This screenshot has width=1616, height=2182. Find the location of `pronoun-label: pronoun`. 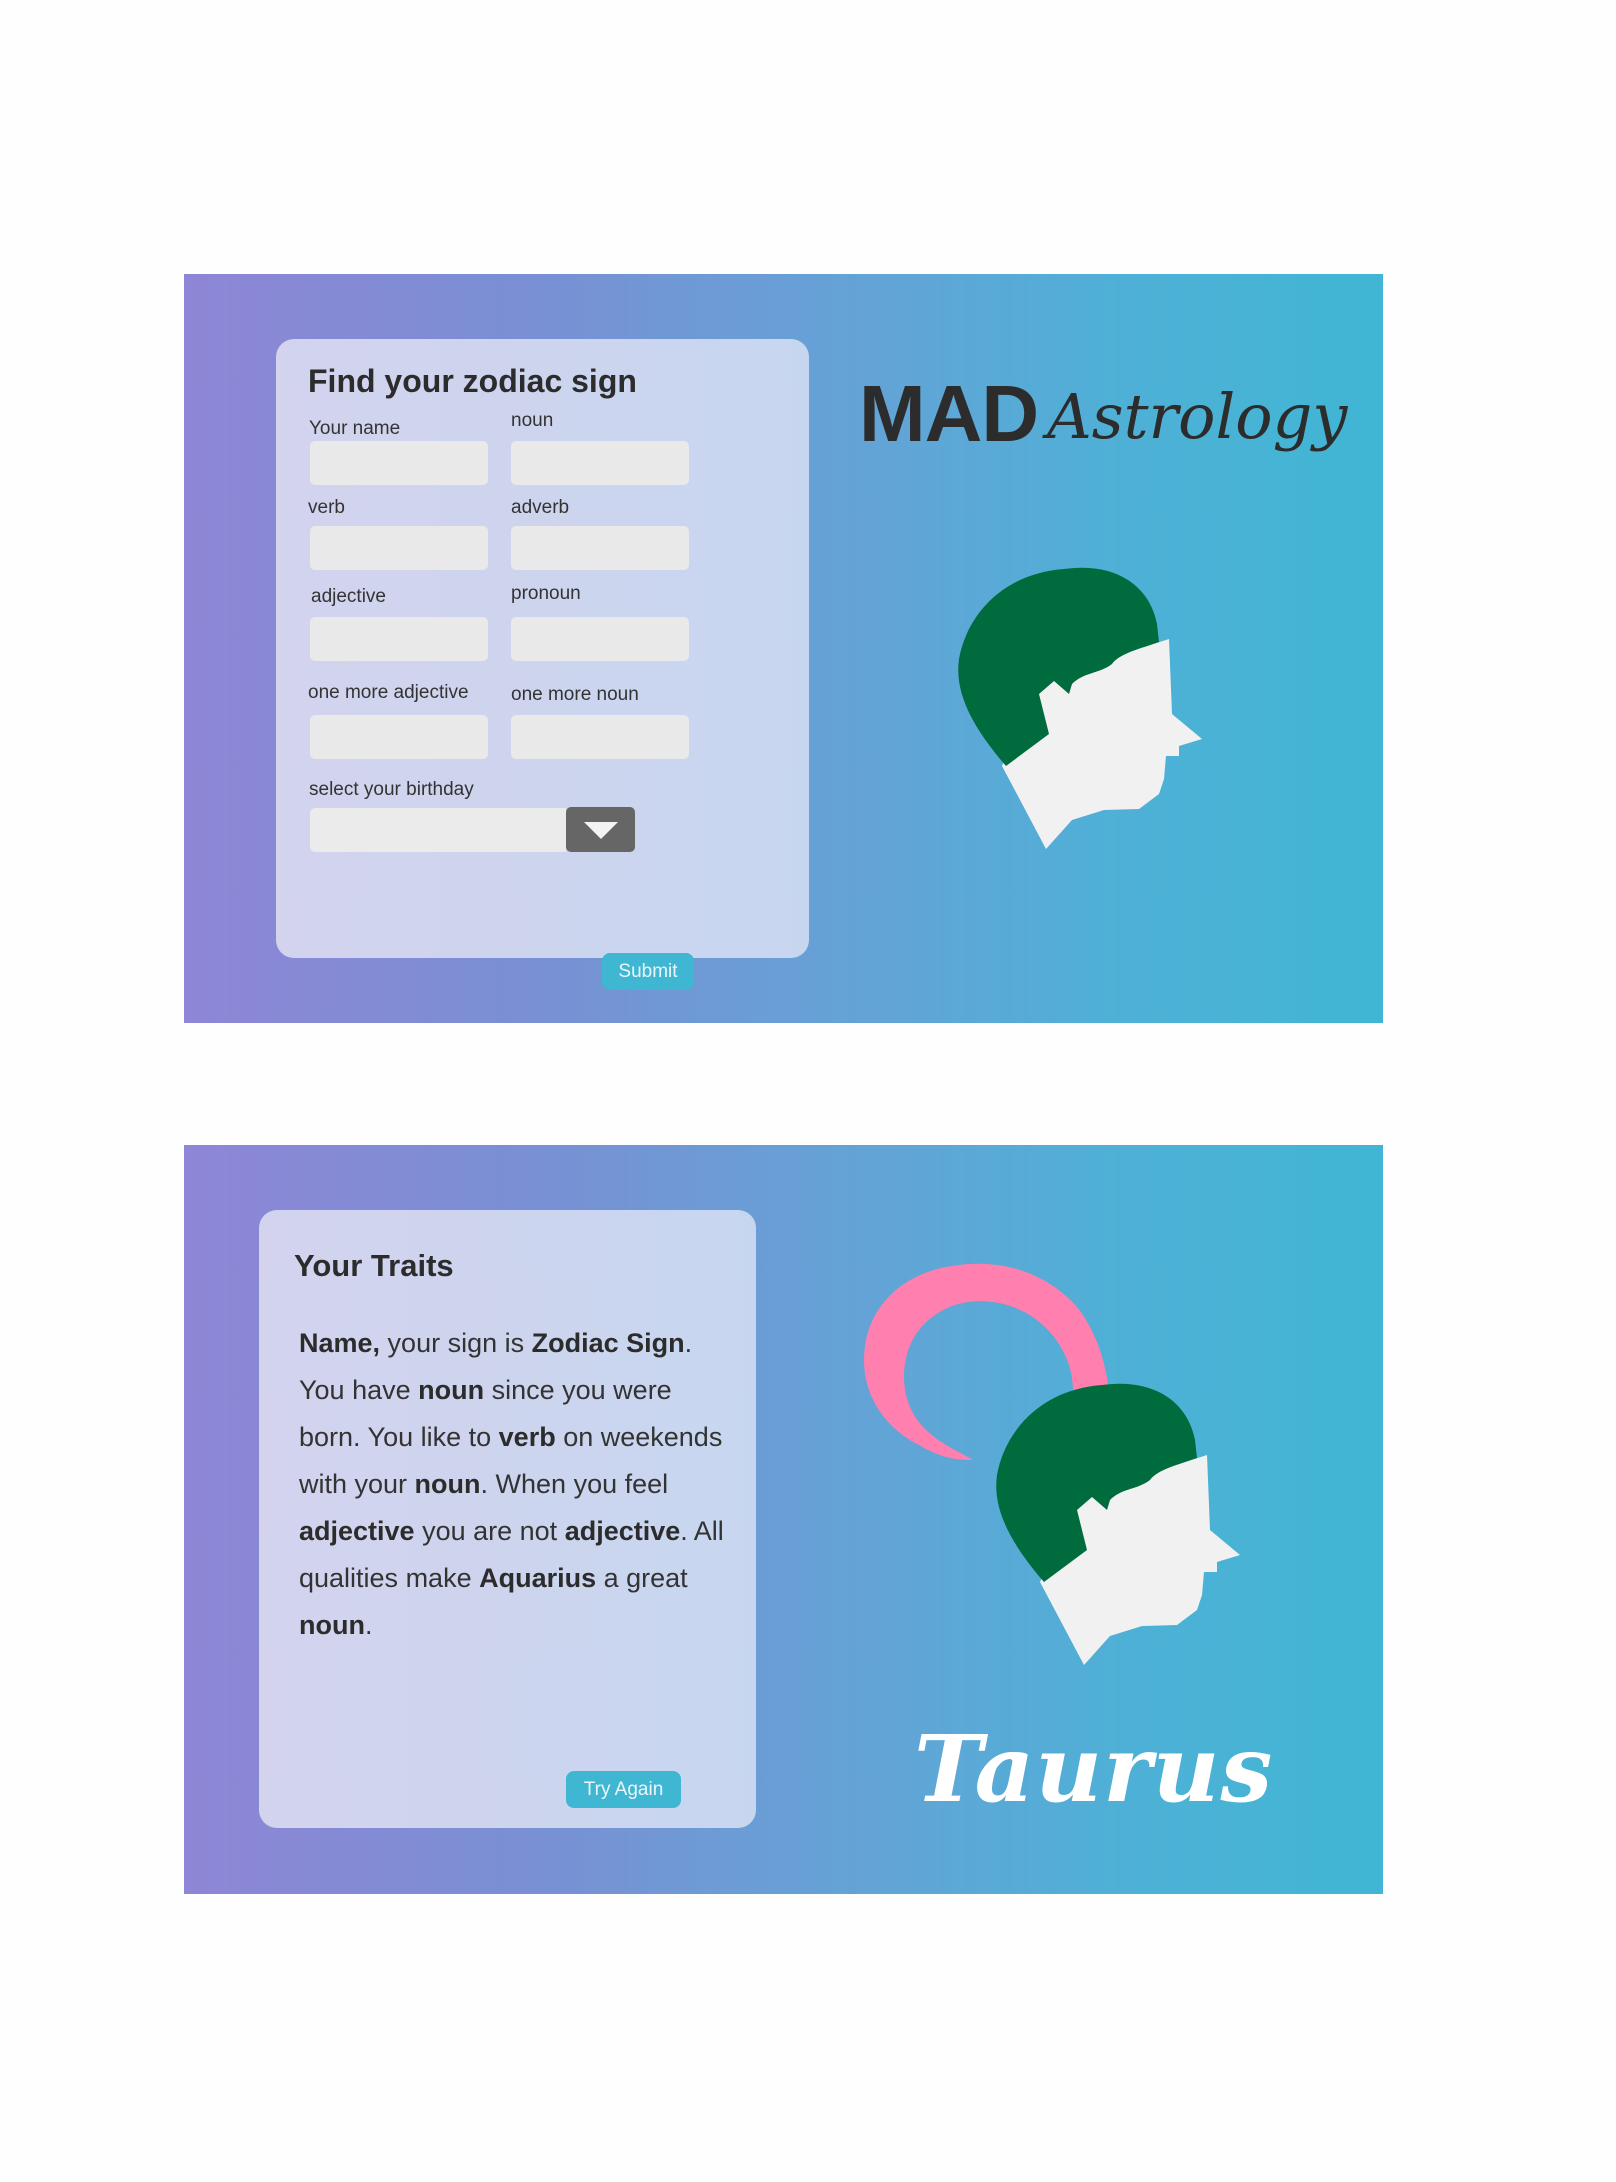

pronoun-label: pronoun is located at coordinates (546, 593).